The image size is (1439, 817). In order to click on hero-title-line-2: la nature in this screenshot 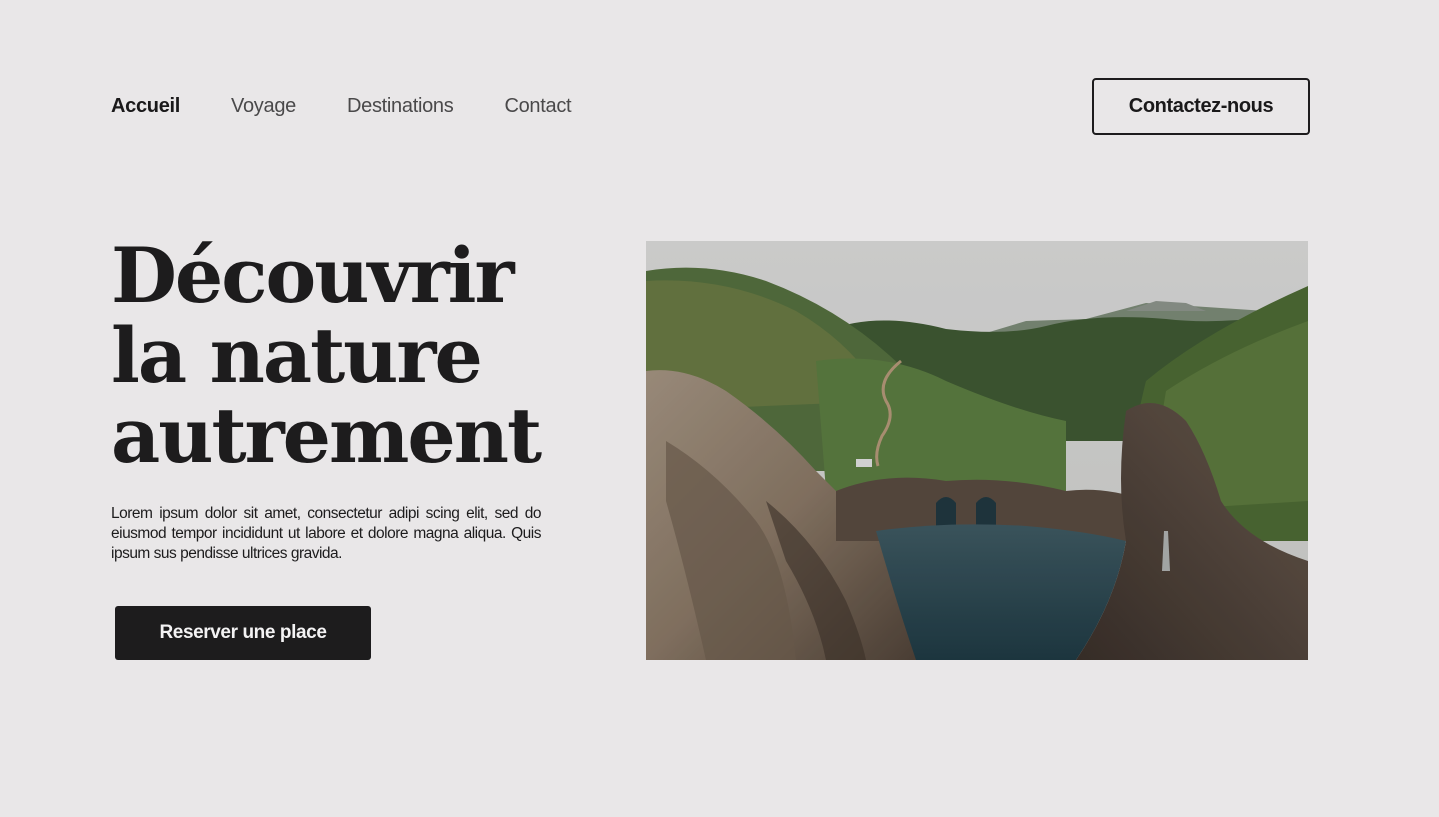, I will do `click(297, 355)`.